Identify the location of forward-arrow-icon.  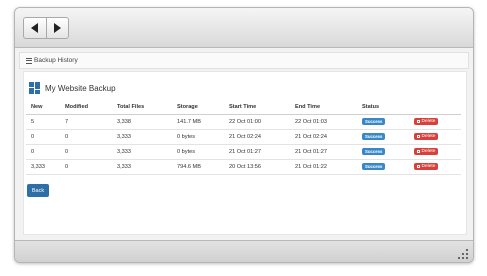
(57, 28).